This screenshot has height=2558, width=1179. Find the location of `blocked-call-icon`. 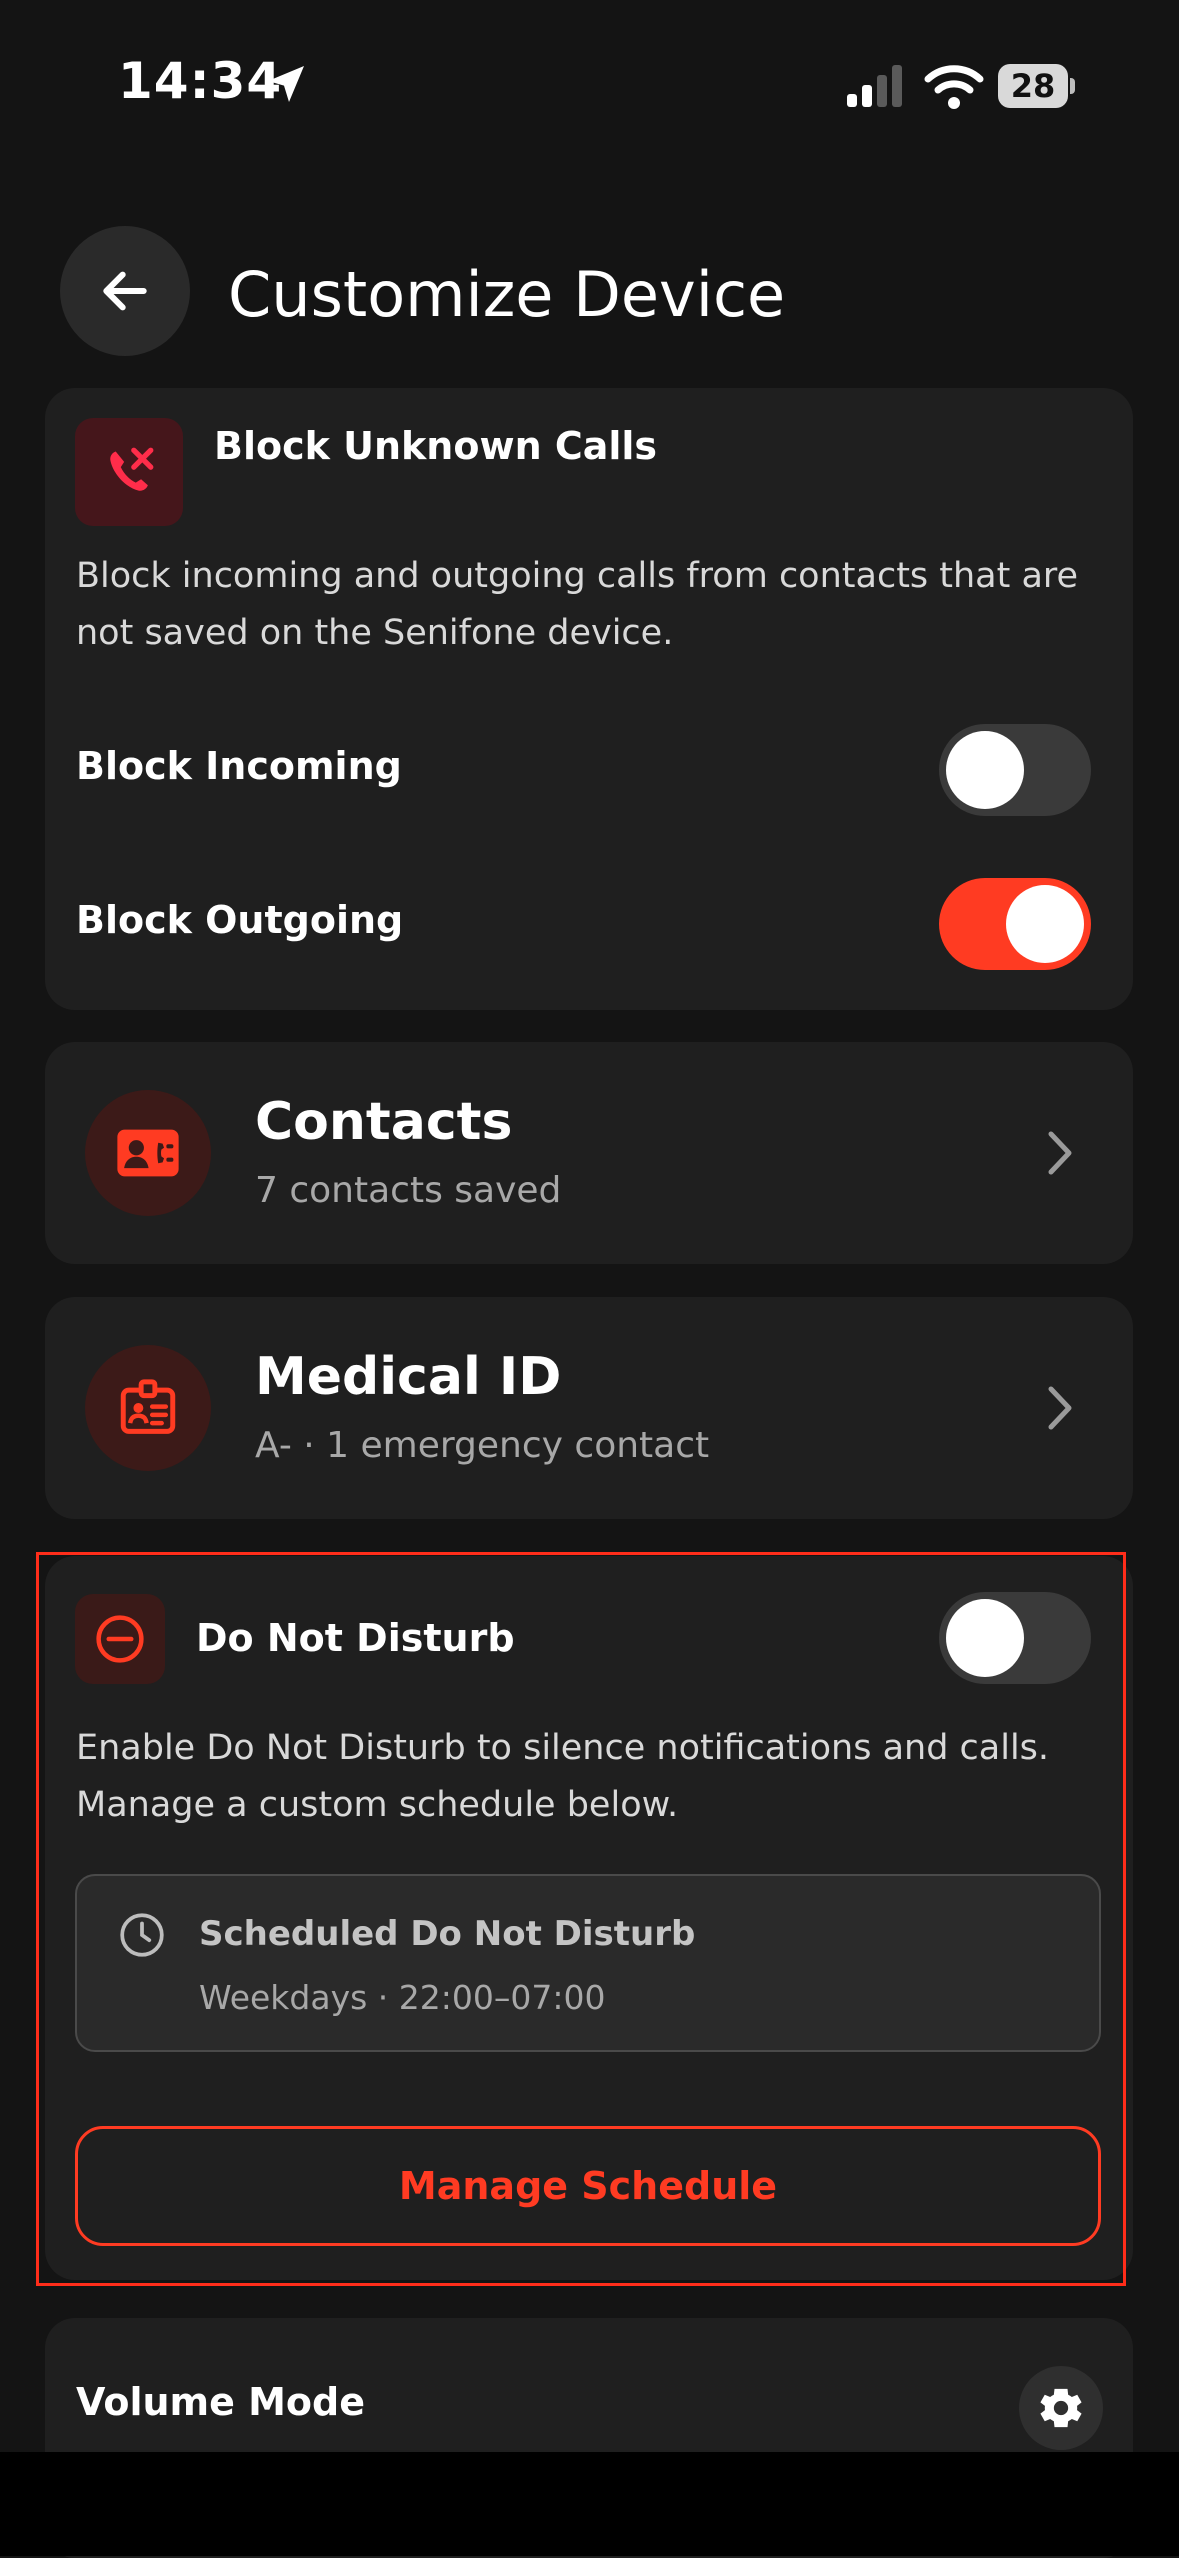

blocked-call-icon is located at coordinates (132, 469).